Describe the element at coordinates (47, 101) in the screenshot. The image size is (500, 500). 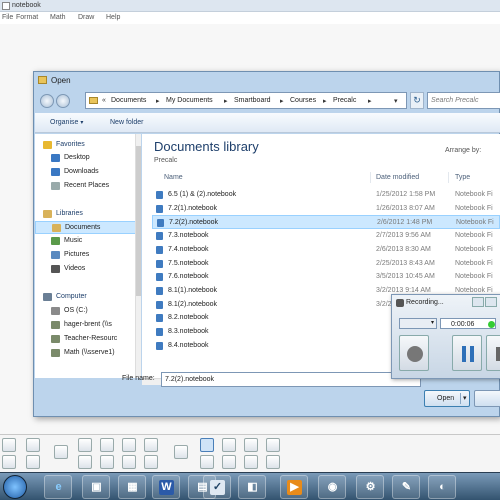
I see `back-button` at that location.